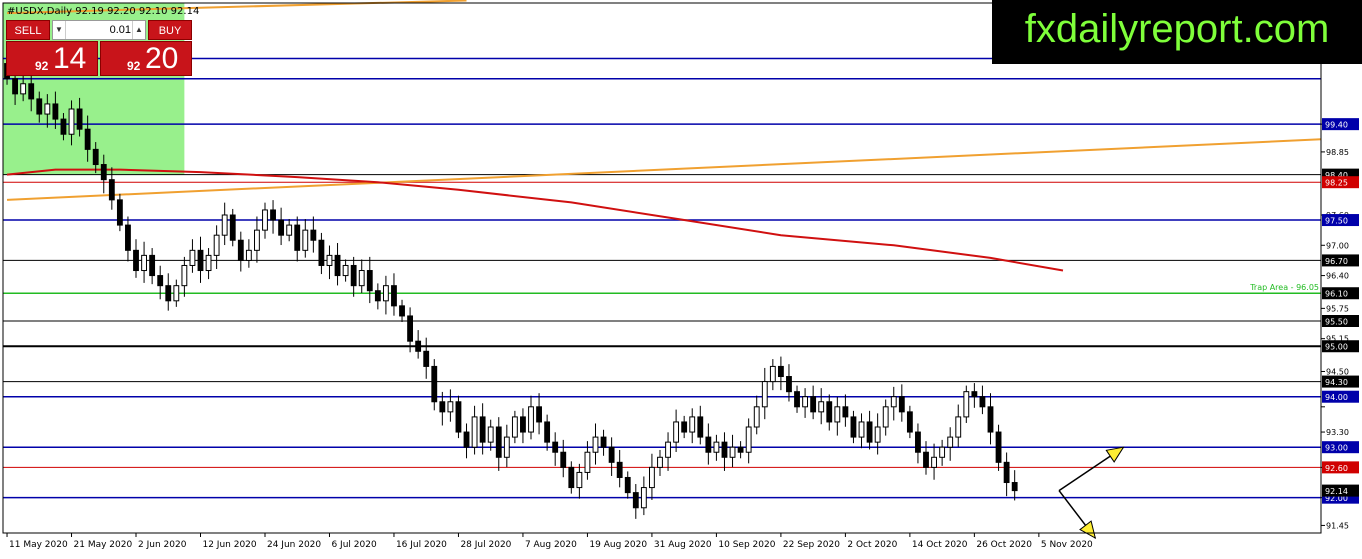 This screenshot has height=559, width=1362. I want to click on trap-area-label: Trap Area - 96.05, so click(1284, 287).